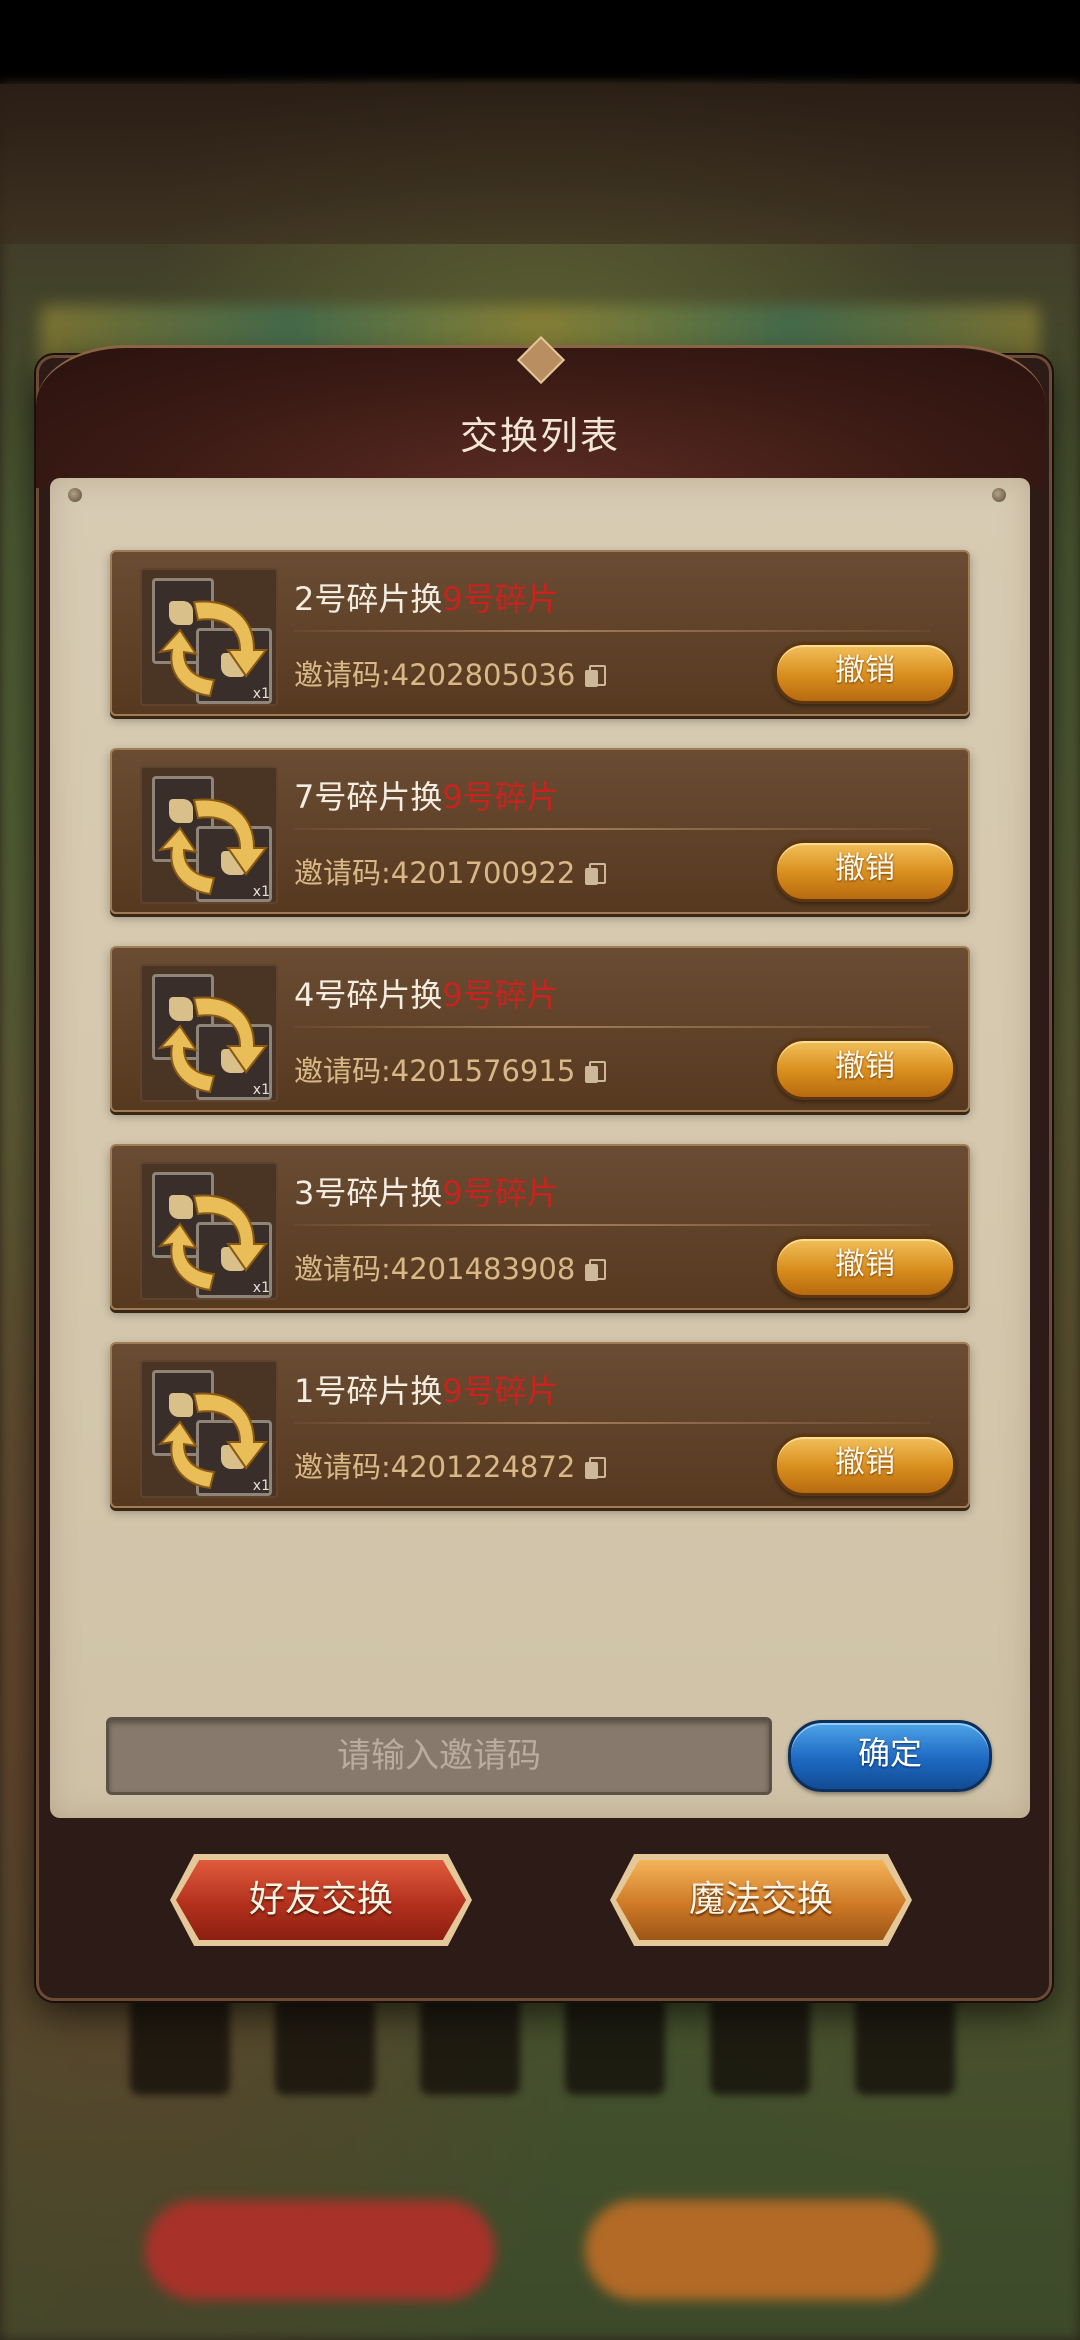 The image size is (1080, 2340). I want to click on invite-code-row: 邀请码:4201576915, so click(450, 1069).